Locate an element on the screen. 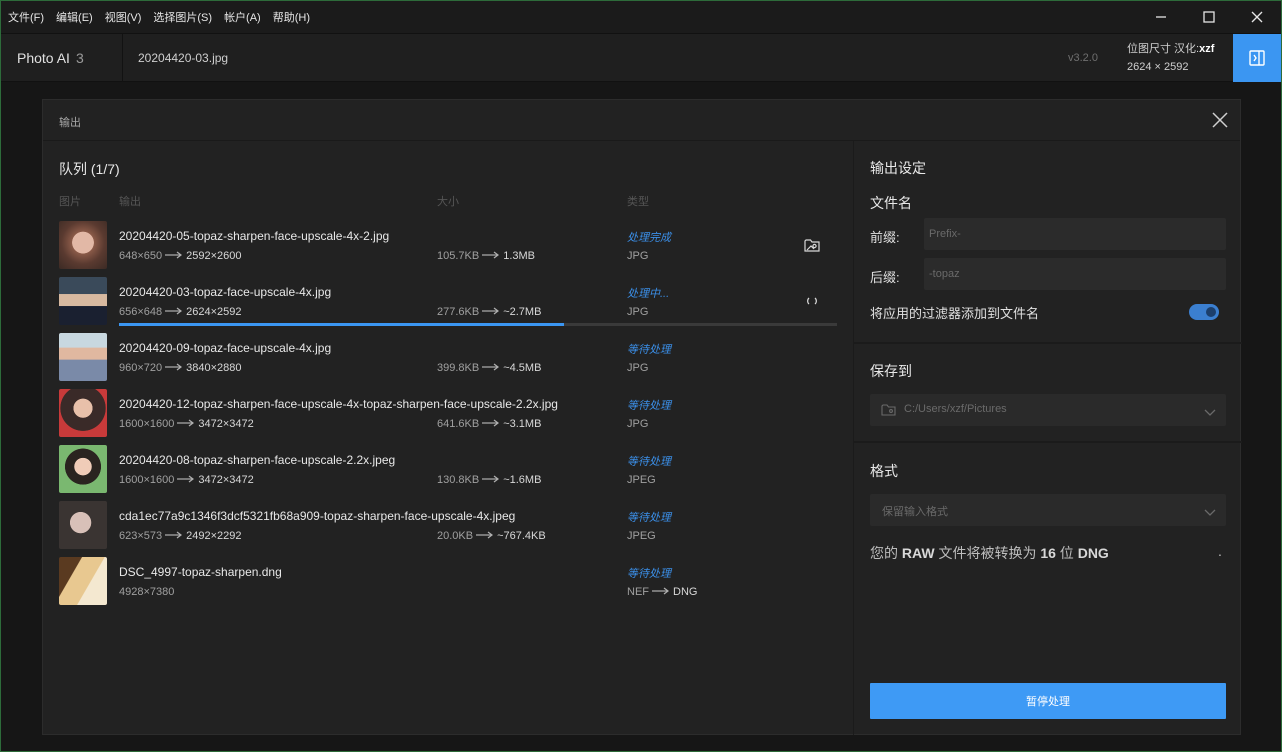 This screenshot has height=752, width=1282. dimensions: 960×720 3840×2880 is located at coordinates (180, 368).